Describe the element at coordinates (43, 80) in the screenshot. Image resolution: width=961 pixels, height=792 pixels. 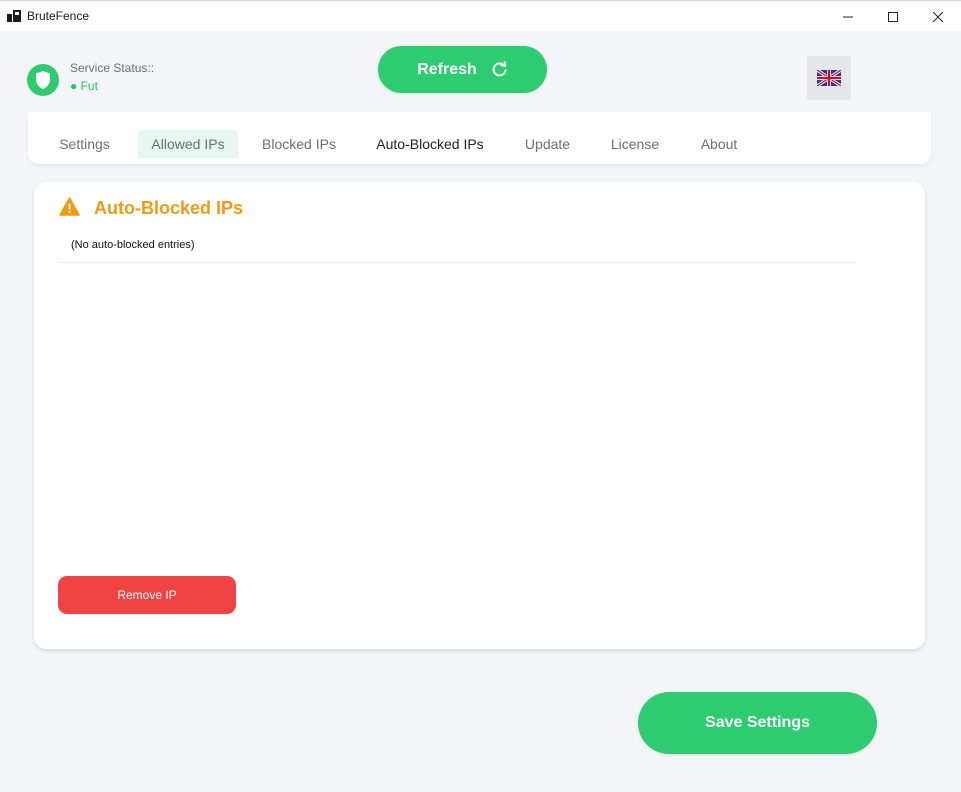
I see `shield-status-icon` at that location.